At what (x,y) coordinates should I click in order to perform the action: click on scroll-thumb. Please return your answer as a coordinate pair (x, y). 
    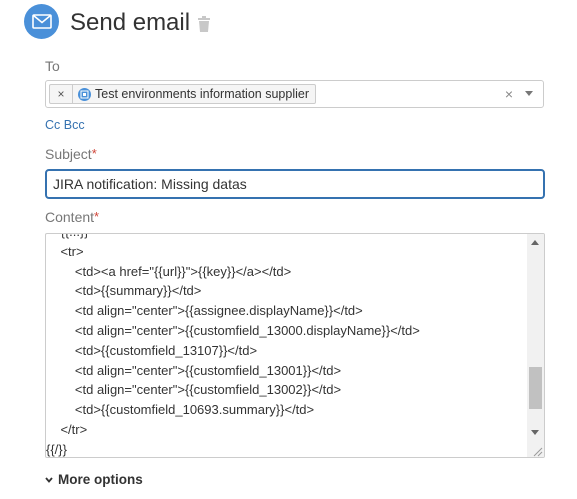
    Looking at the image, I should click on (535, 388).